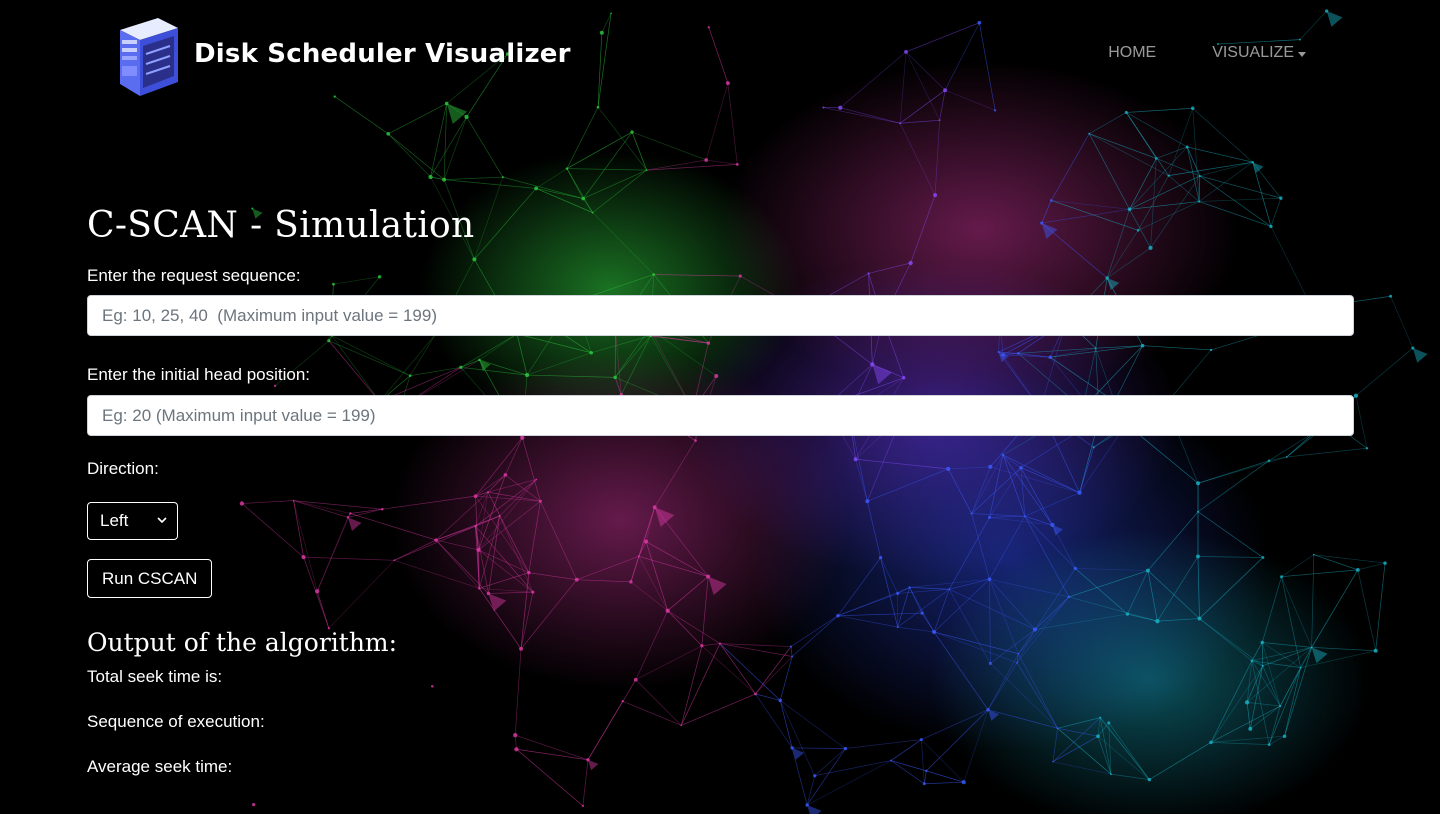  I want to click on head-position-label: Enter the initial head position:, so click(199, 374).